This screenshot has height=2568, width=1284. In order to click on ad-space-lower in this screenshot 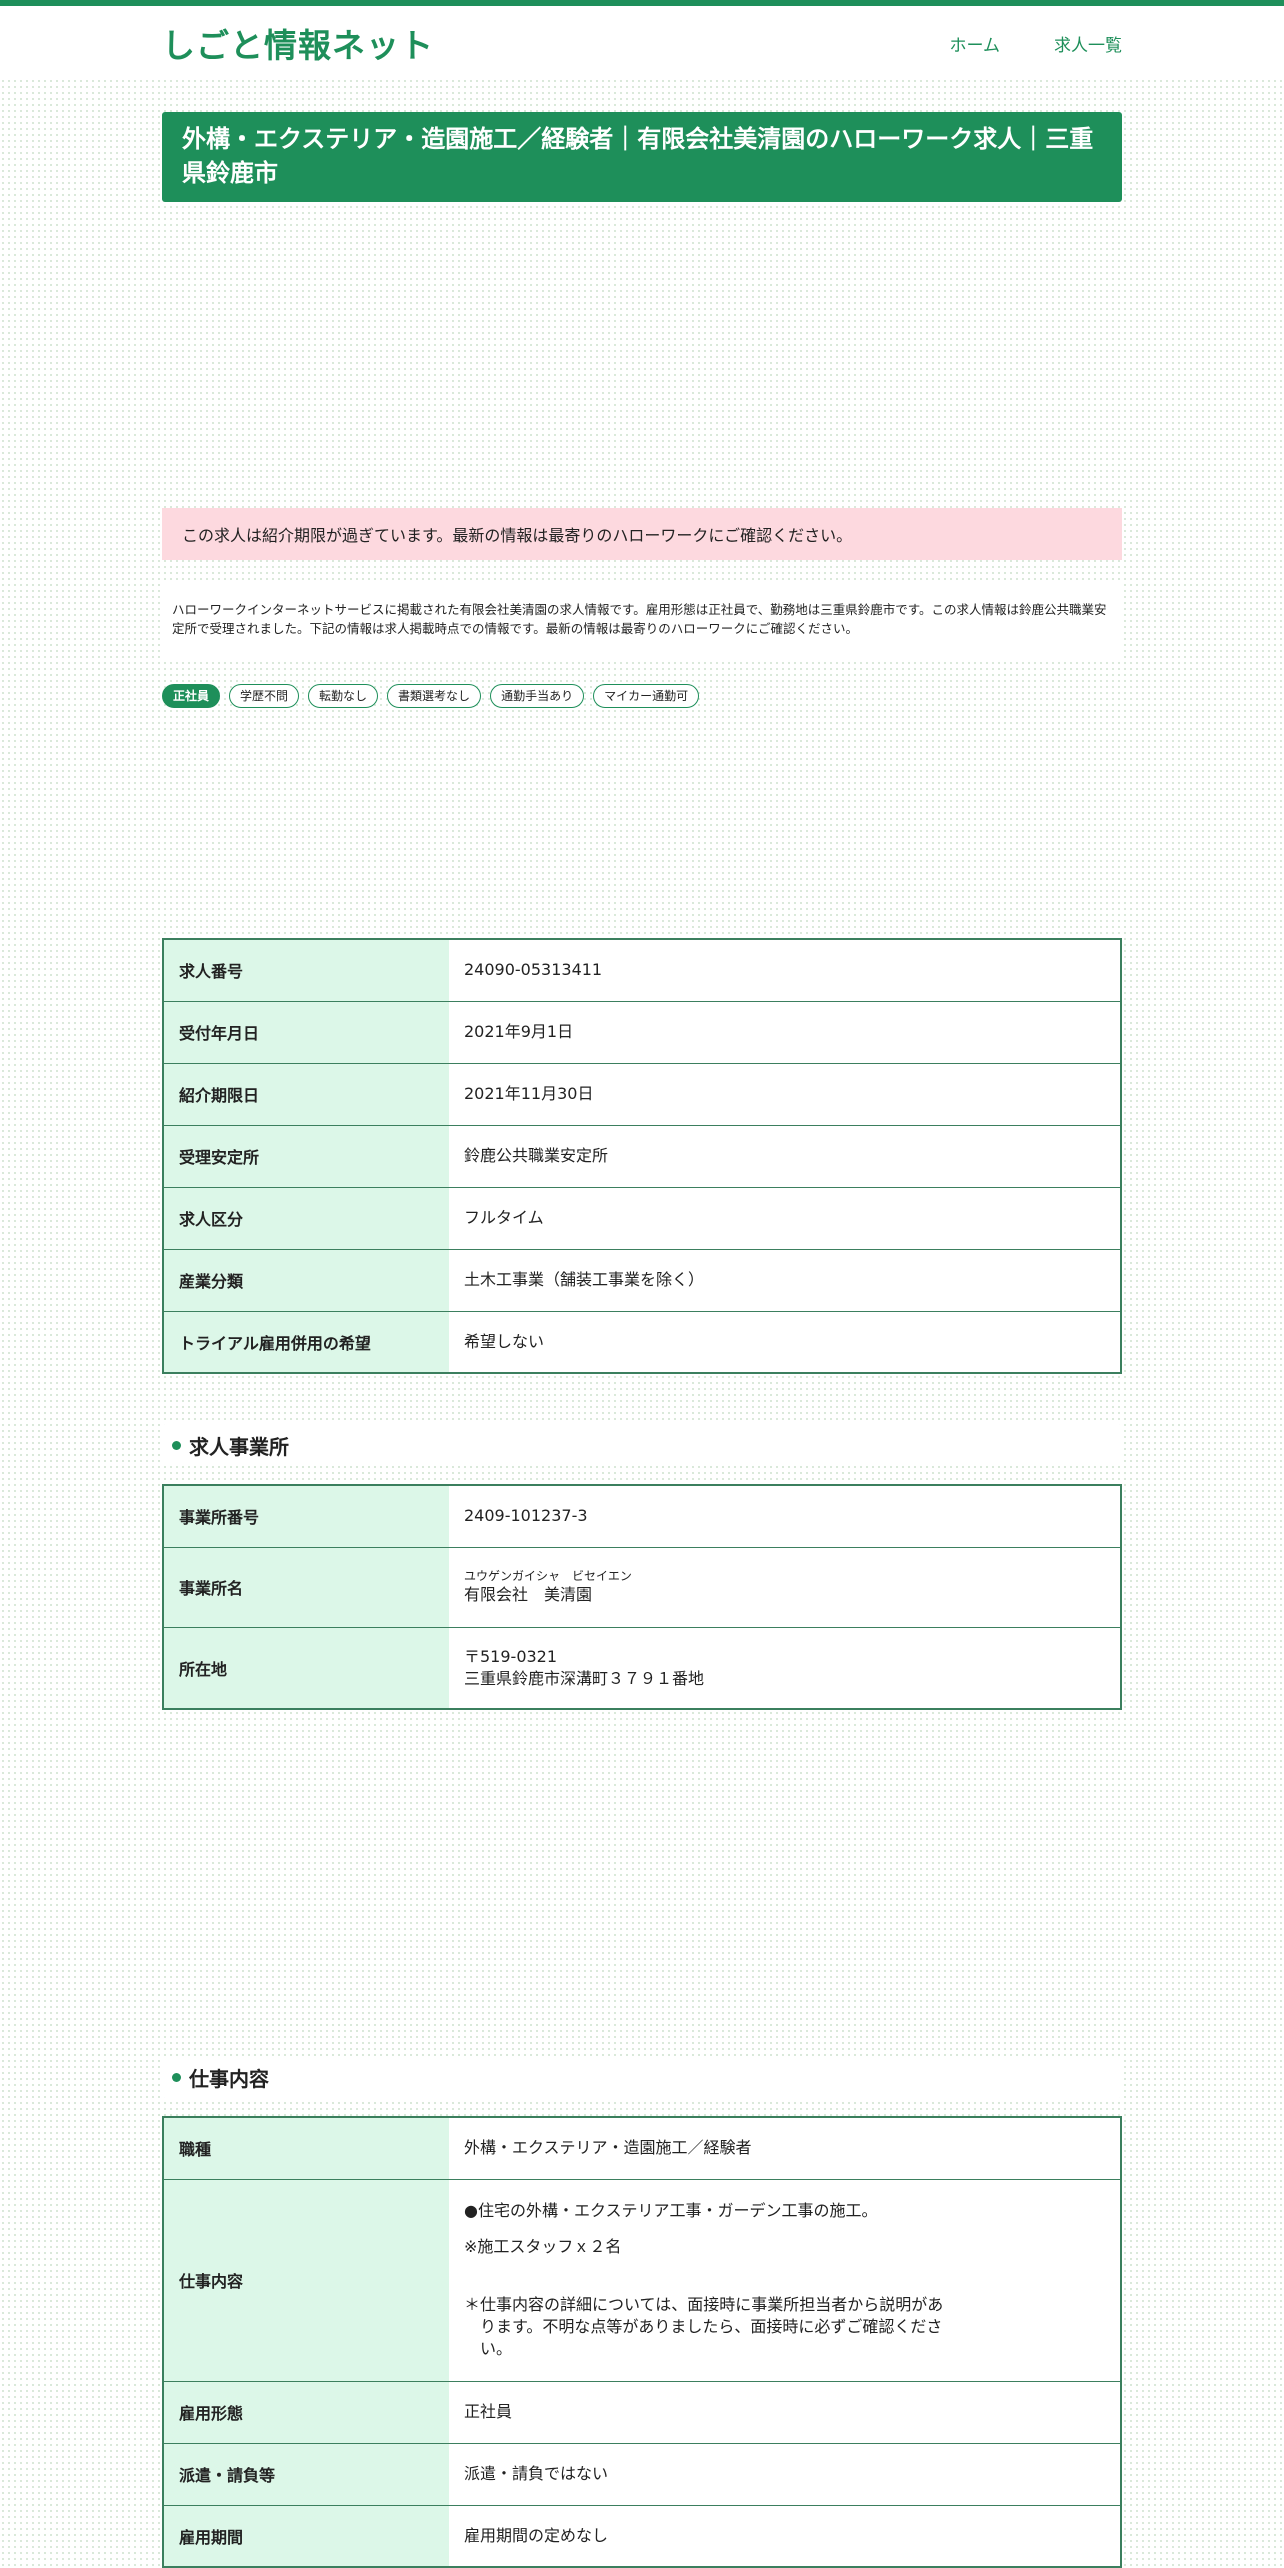, I will do `click(642, 1883)`.